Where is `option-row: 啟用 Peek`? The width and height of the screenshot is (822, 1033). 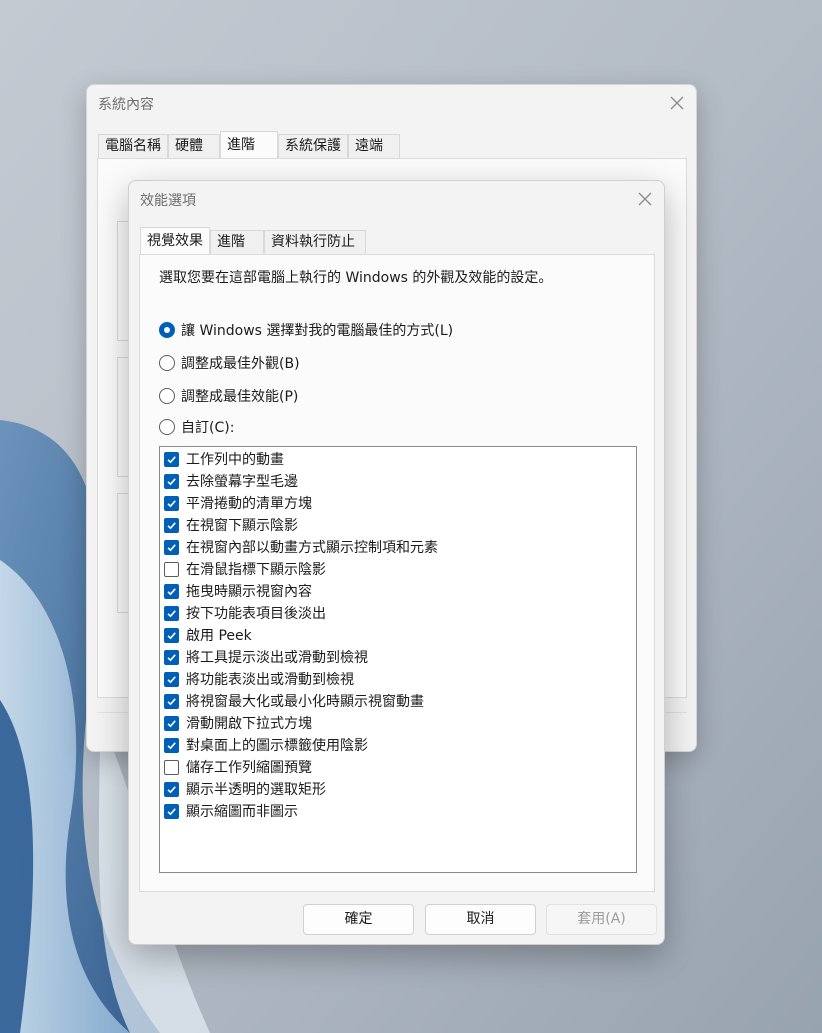
option-row: 啟用 Peek is located at coordinates (208, 635).